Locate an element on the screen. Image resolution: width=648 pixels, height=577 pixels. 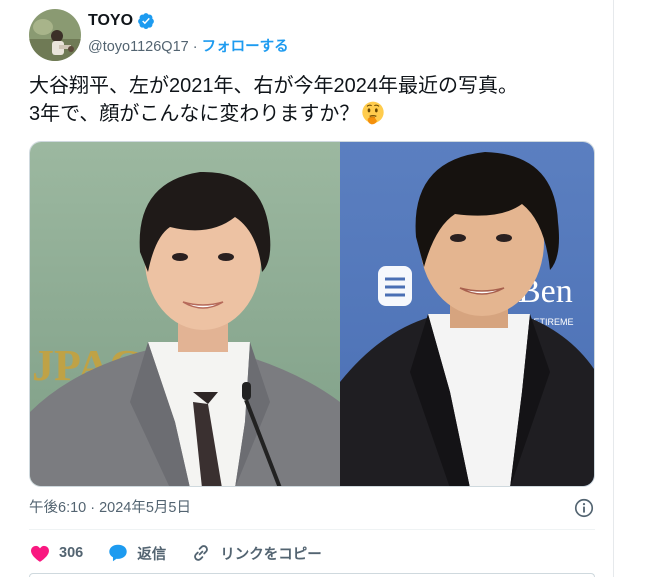
reply-button: 返信 is located at coordinates (136, 553).